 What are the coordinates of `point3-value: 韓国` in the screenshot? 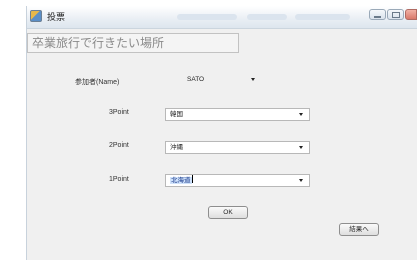 It's located at (176, 114).